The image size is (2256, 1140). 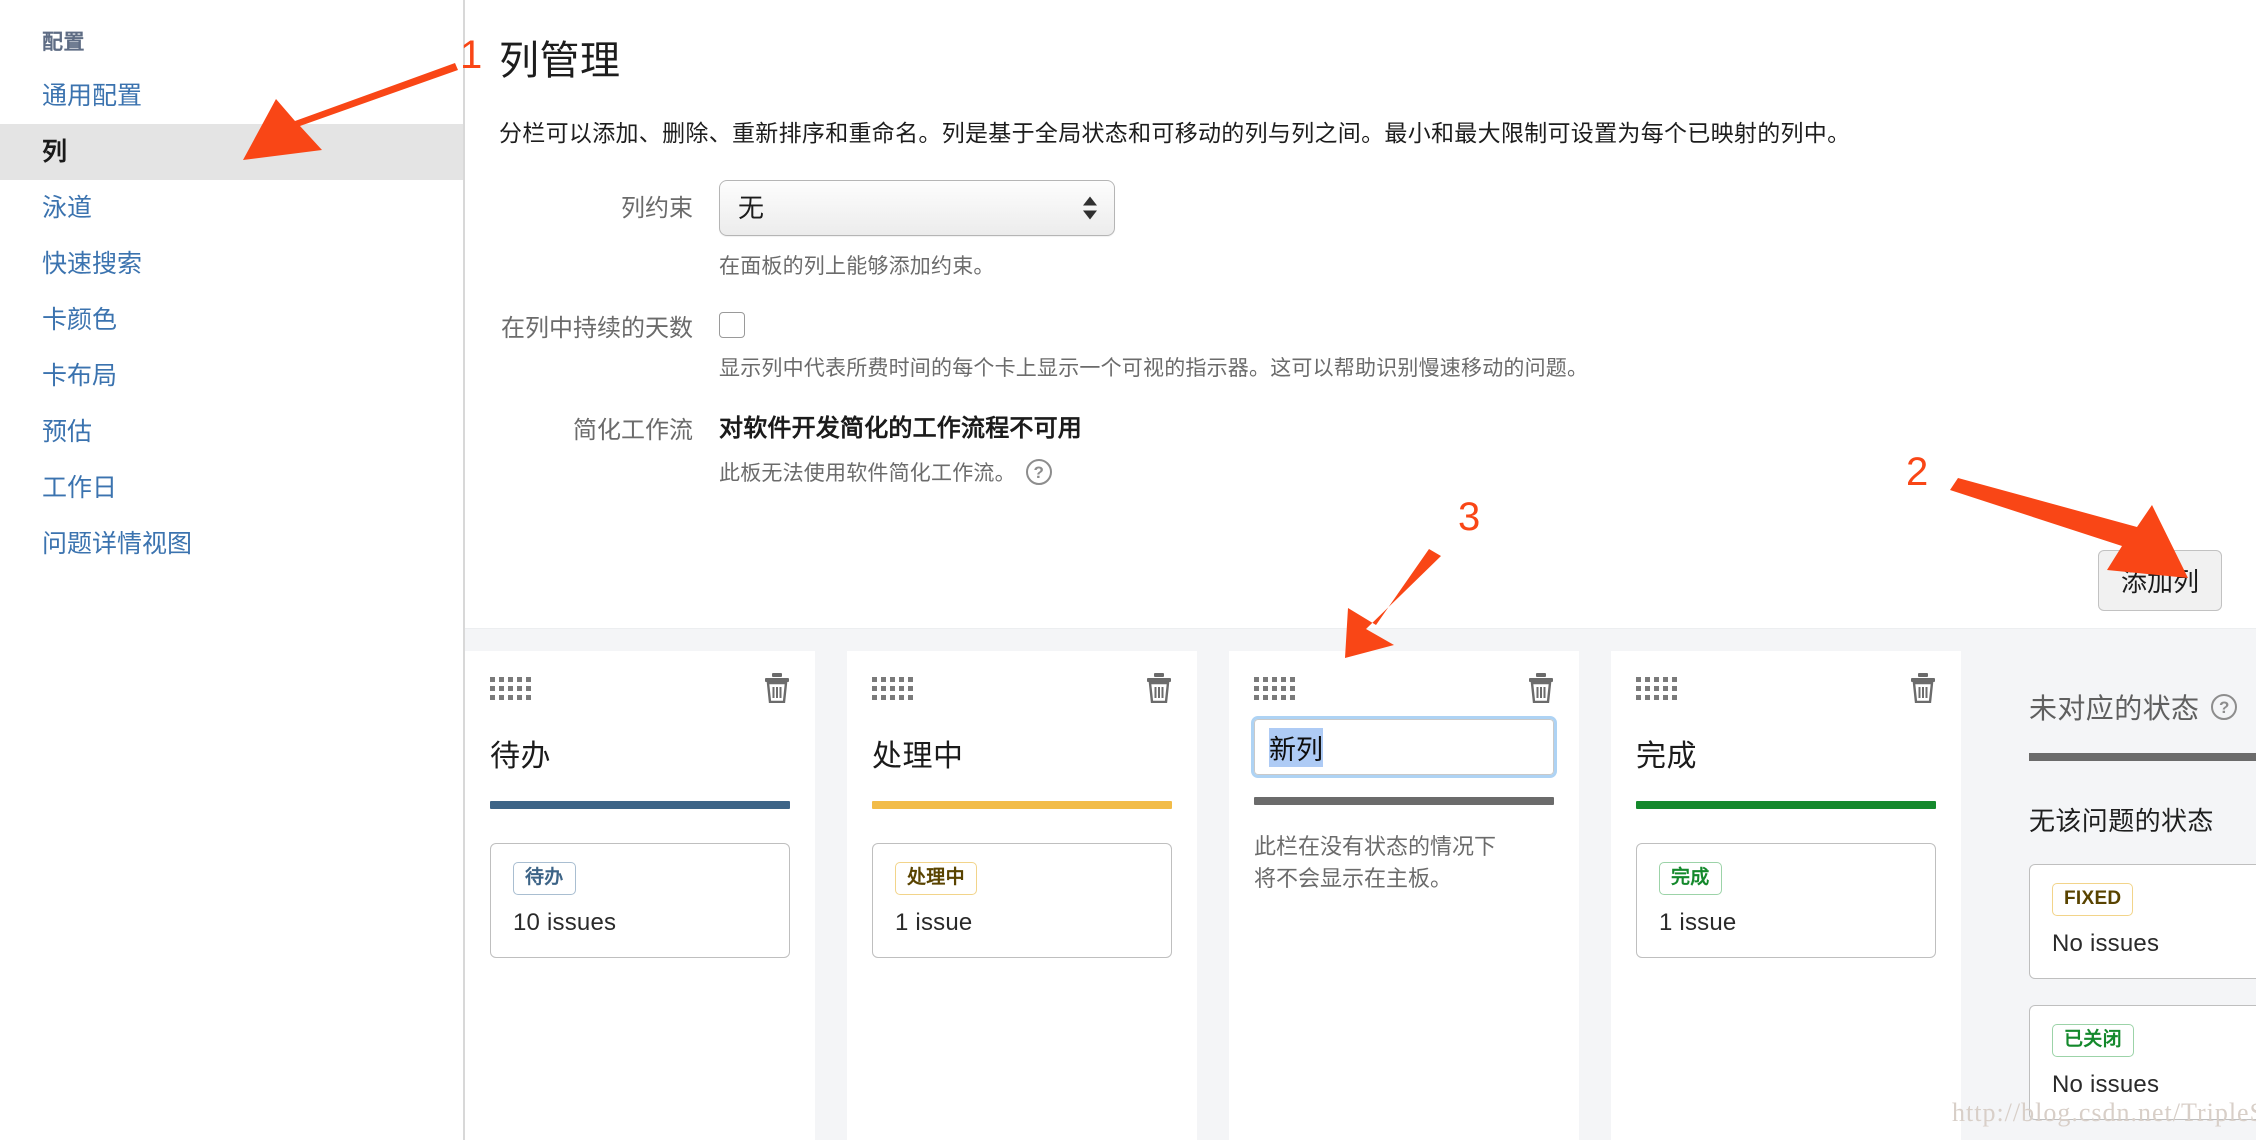 What do you see at coordinates (1022, 900) in the screenshot?
I see `status-card: 处理中 1 issue` at bounding box center [1022, 900].